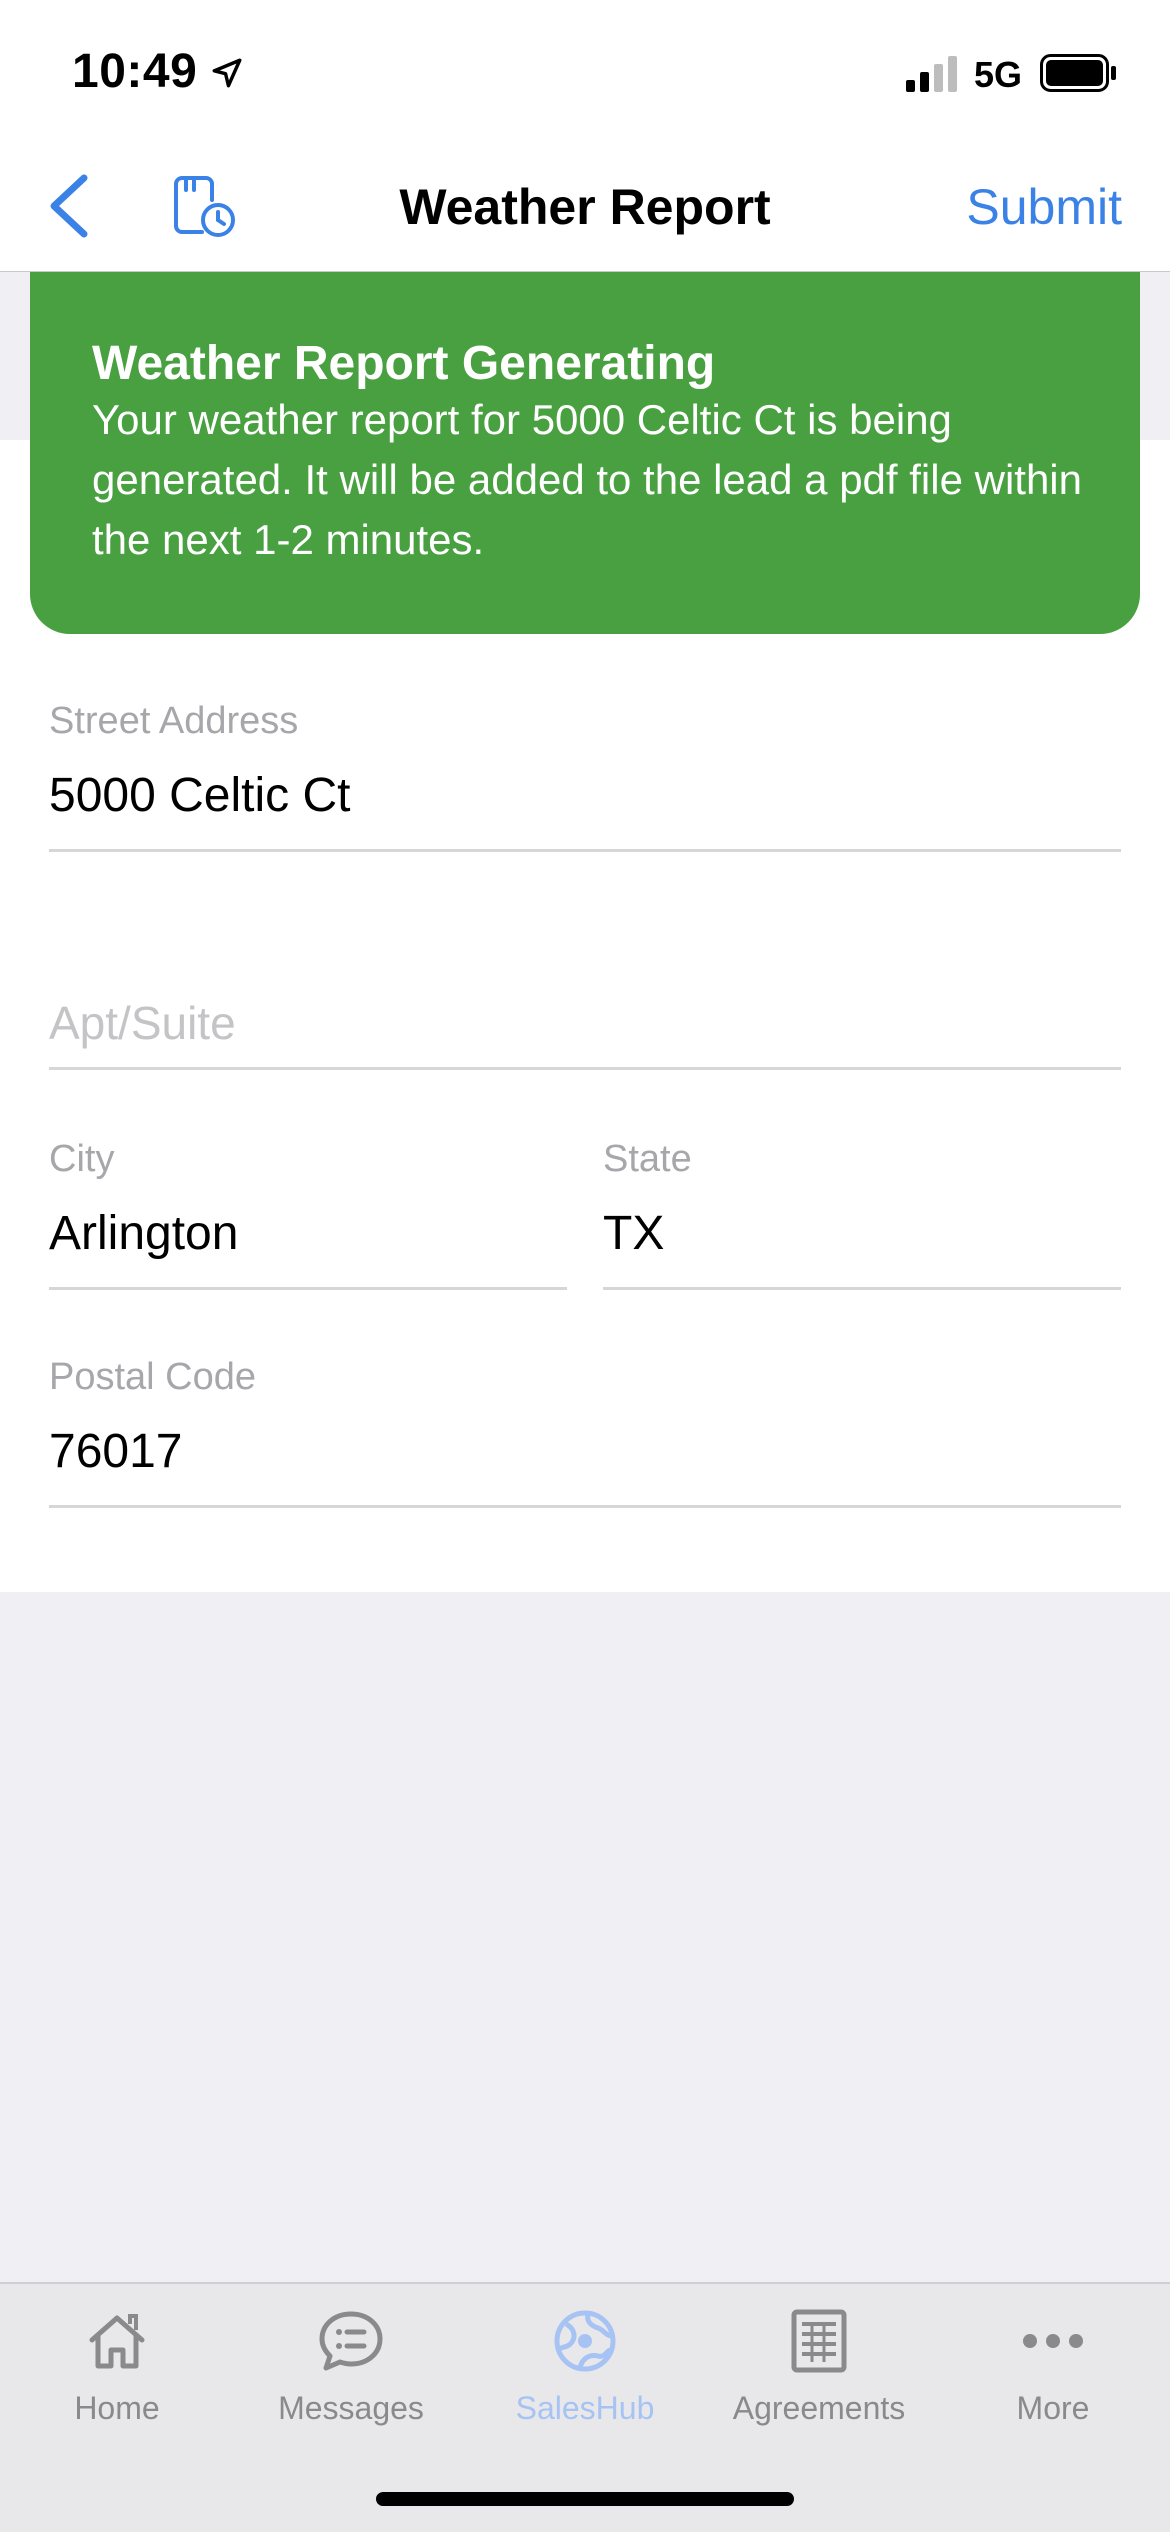 This screenshot has height=2532, width=1170. I want to click on globe-icon, so click(585, 2341).